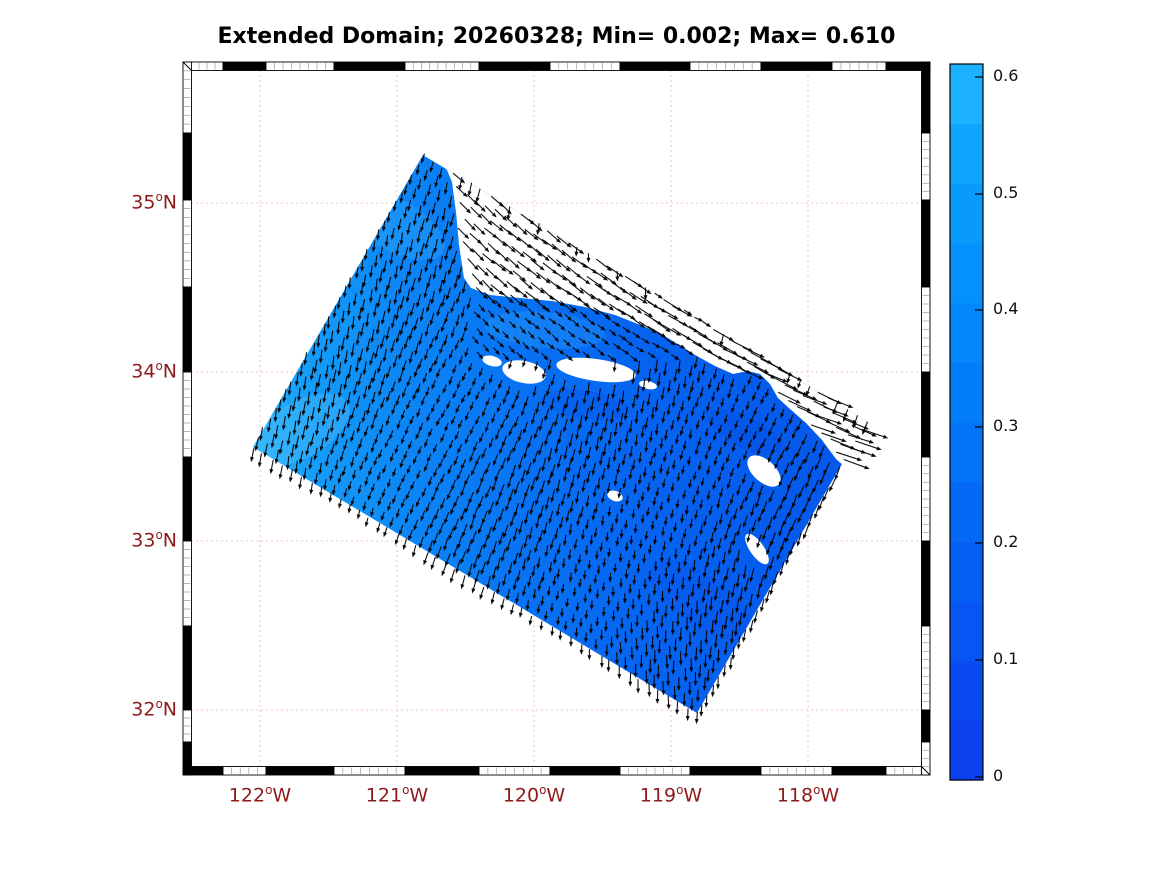 The image size is (1167, 875). Describe the element at coordinates (1006, 425) in the screenshot. I see `colorbar-label-03: 0.3` at that location.